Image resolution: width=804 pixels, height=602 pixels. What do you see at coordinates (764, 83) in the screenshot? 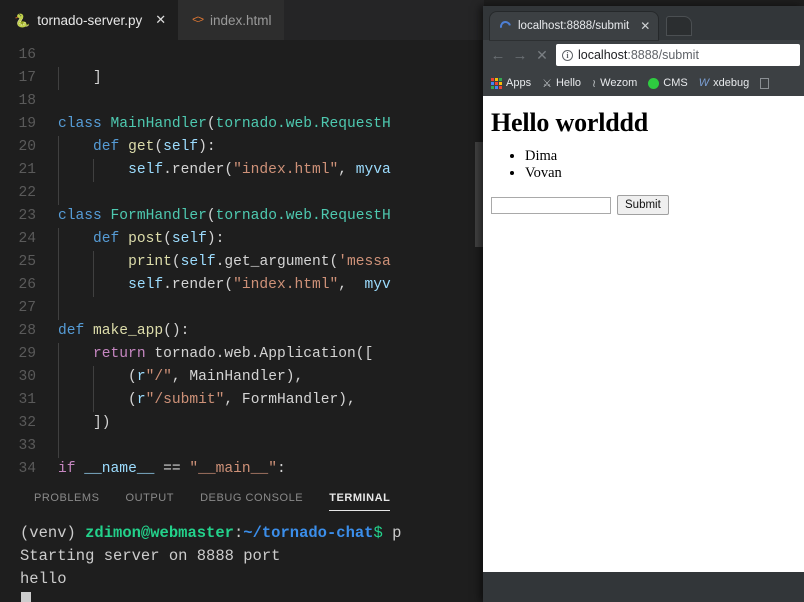
I see `bookmark-overflow` at bounding box center [764, 83].